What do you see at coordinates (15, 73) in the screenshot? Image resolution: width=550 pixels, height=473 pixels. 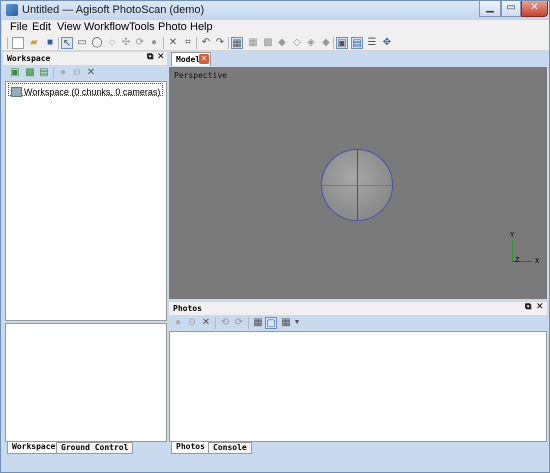 I see `add-chunk-icon: ▣` at bounding box center [15, 73].